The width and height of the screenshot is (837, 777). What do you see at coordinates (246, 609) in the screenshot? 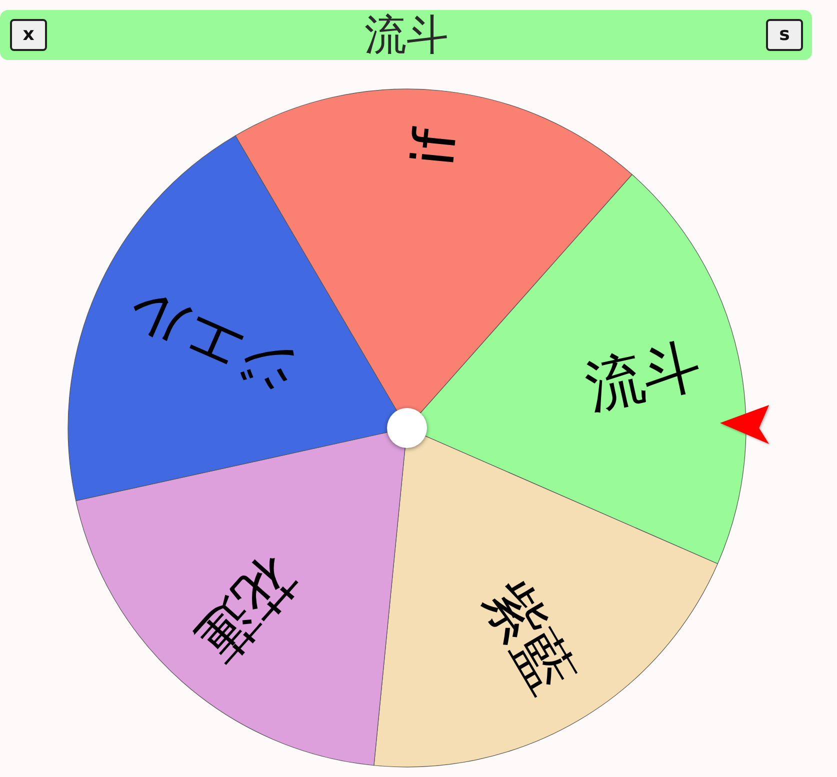
I see `segment-label: 花蓮` at bounding box center [246, 609].